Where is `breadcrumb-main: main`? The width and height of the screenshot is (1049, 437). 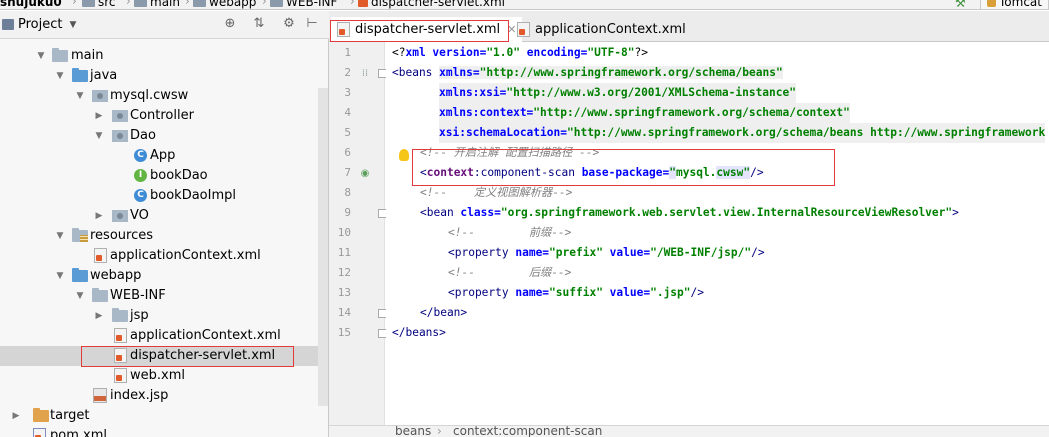 breadcrumb-main: main is located at coordinates (157, 4).